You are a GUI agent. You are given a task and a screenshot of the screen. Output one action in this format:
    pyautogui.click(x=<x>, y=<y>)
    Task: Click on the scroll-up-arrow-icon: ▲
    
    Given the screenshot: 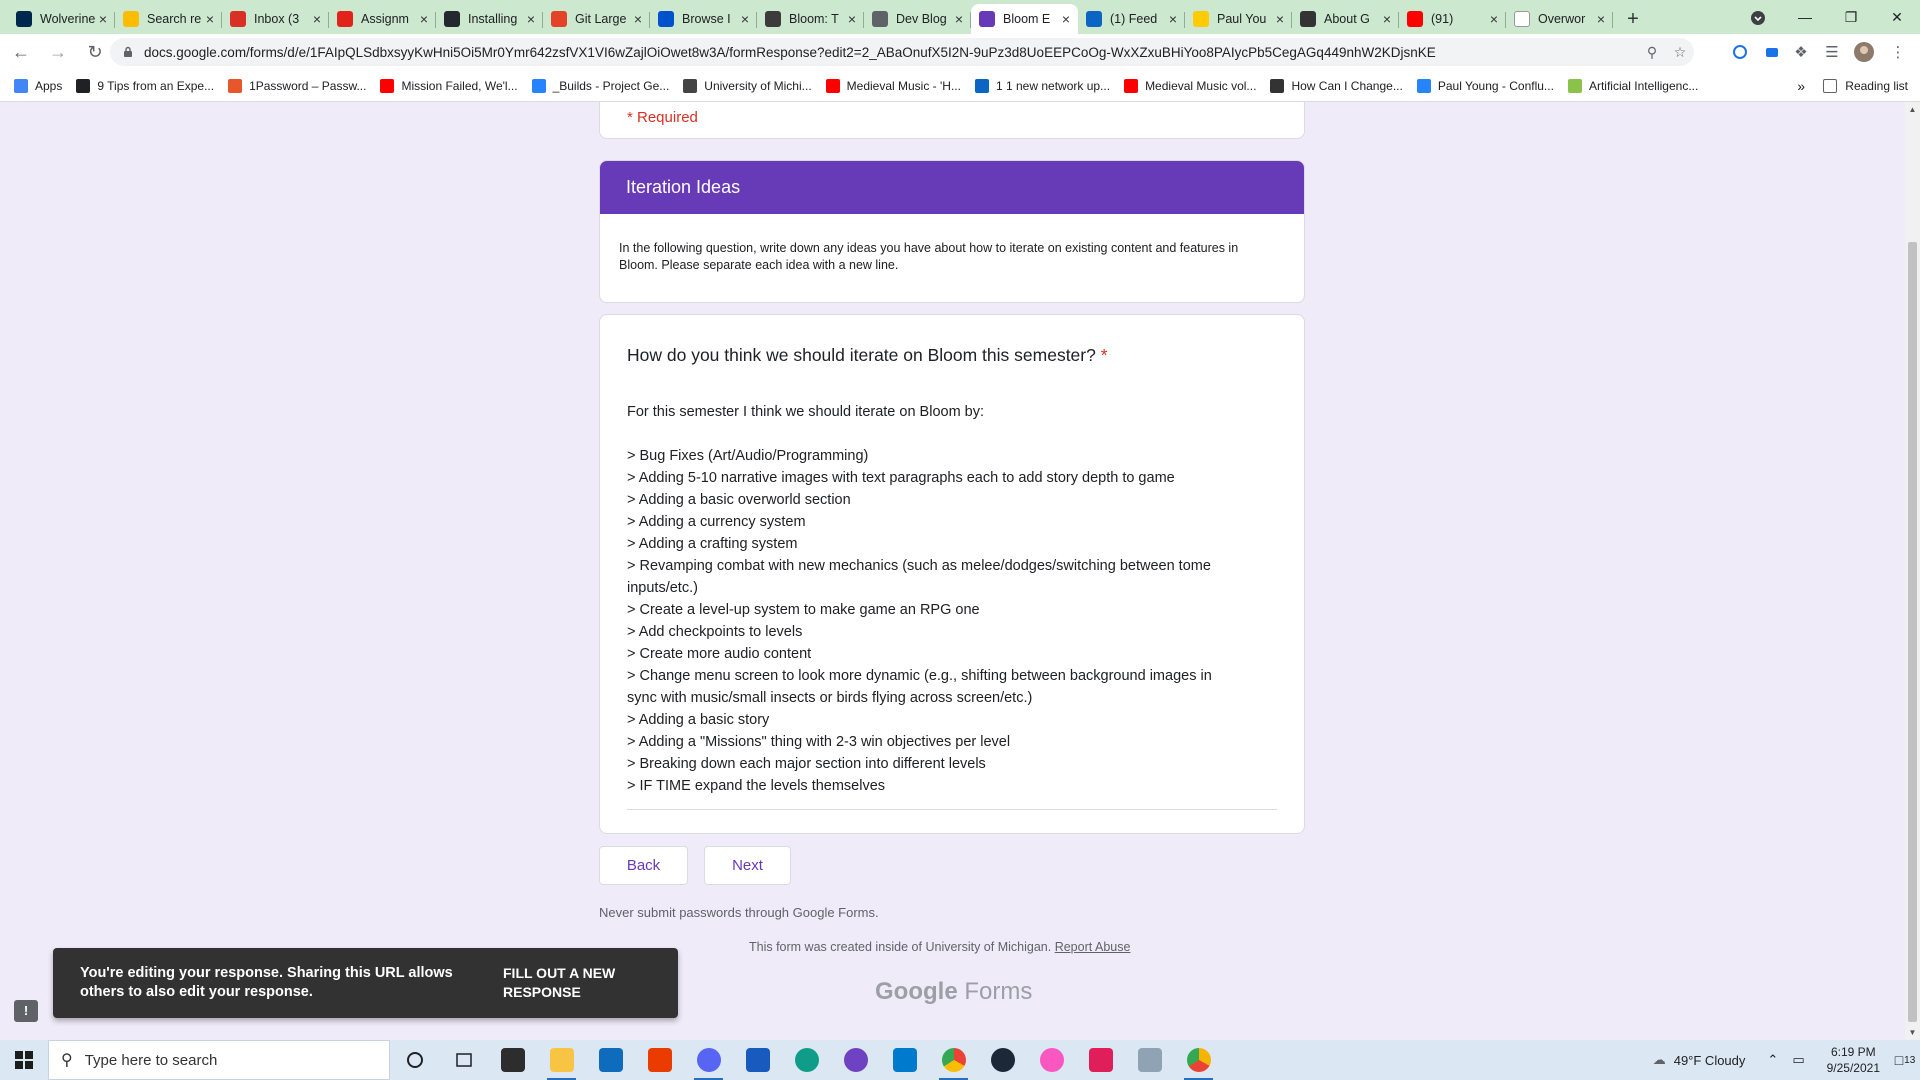 What is the action you would take?
    pyautogui.click(x=1912, y=109)
    